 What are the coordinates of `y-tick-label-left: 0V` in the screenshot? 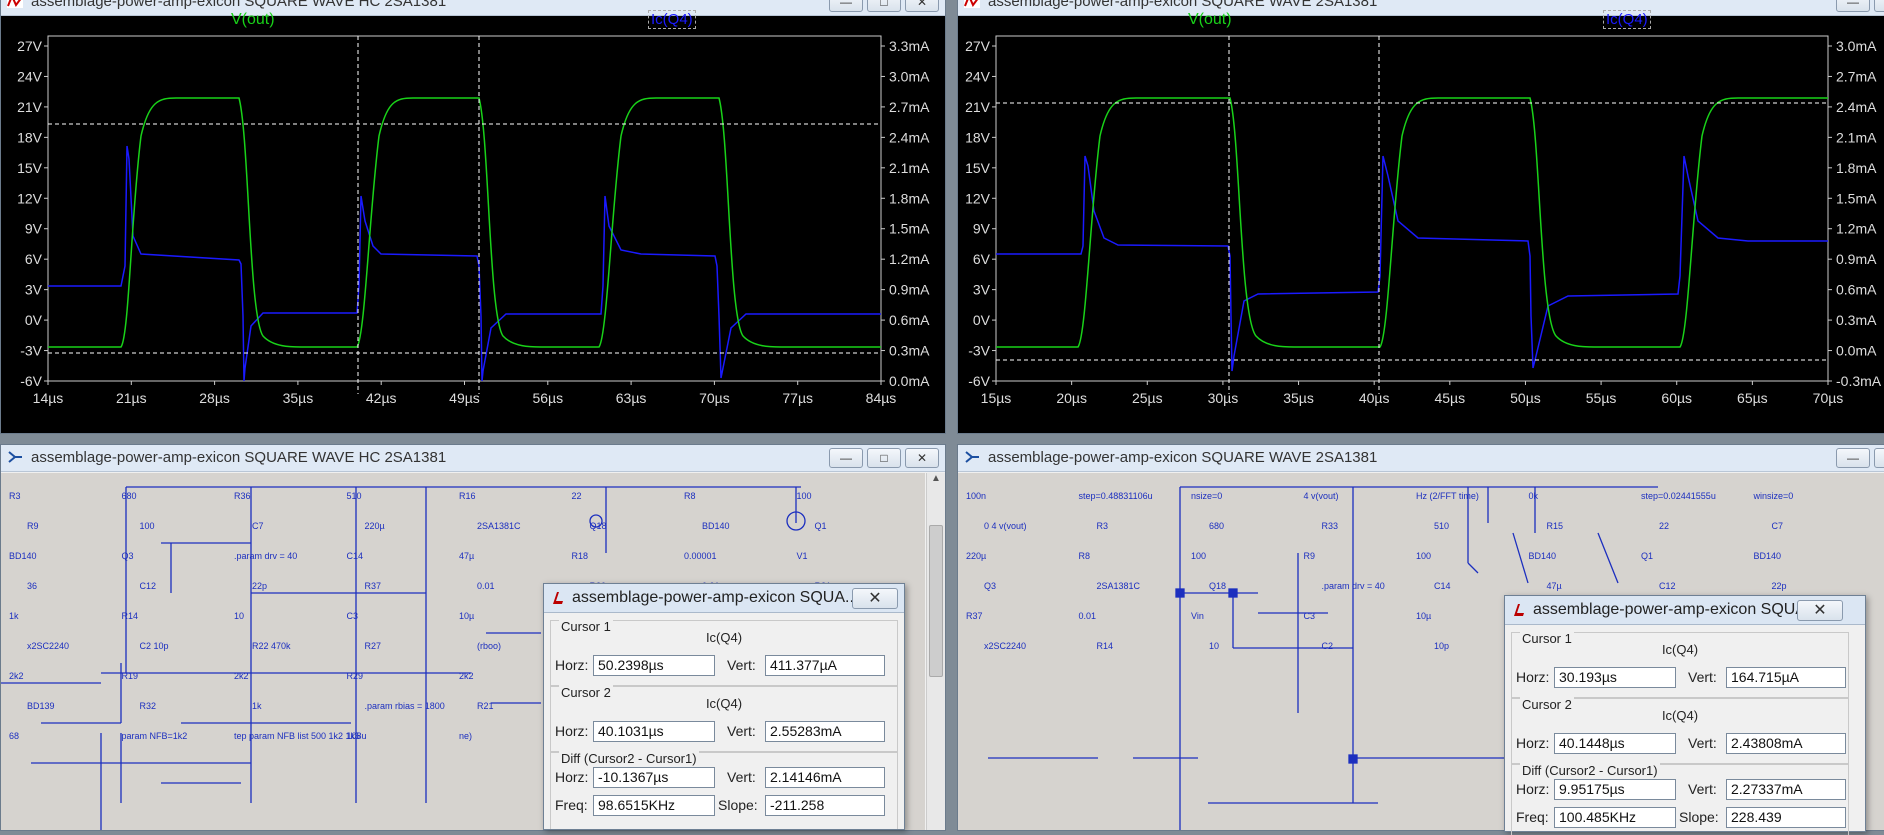 It's located at (982, 320).